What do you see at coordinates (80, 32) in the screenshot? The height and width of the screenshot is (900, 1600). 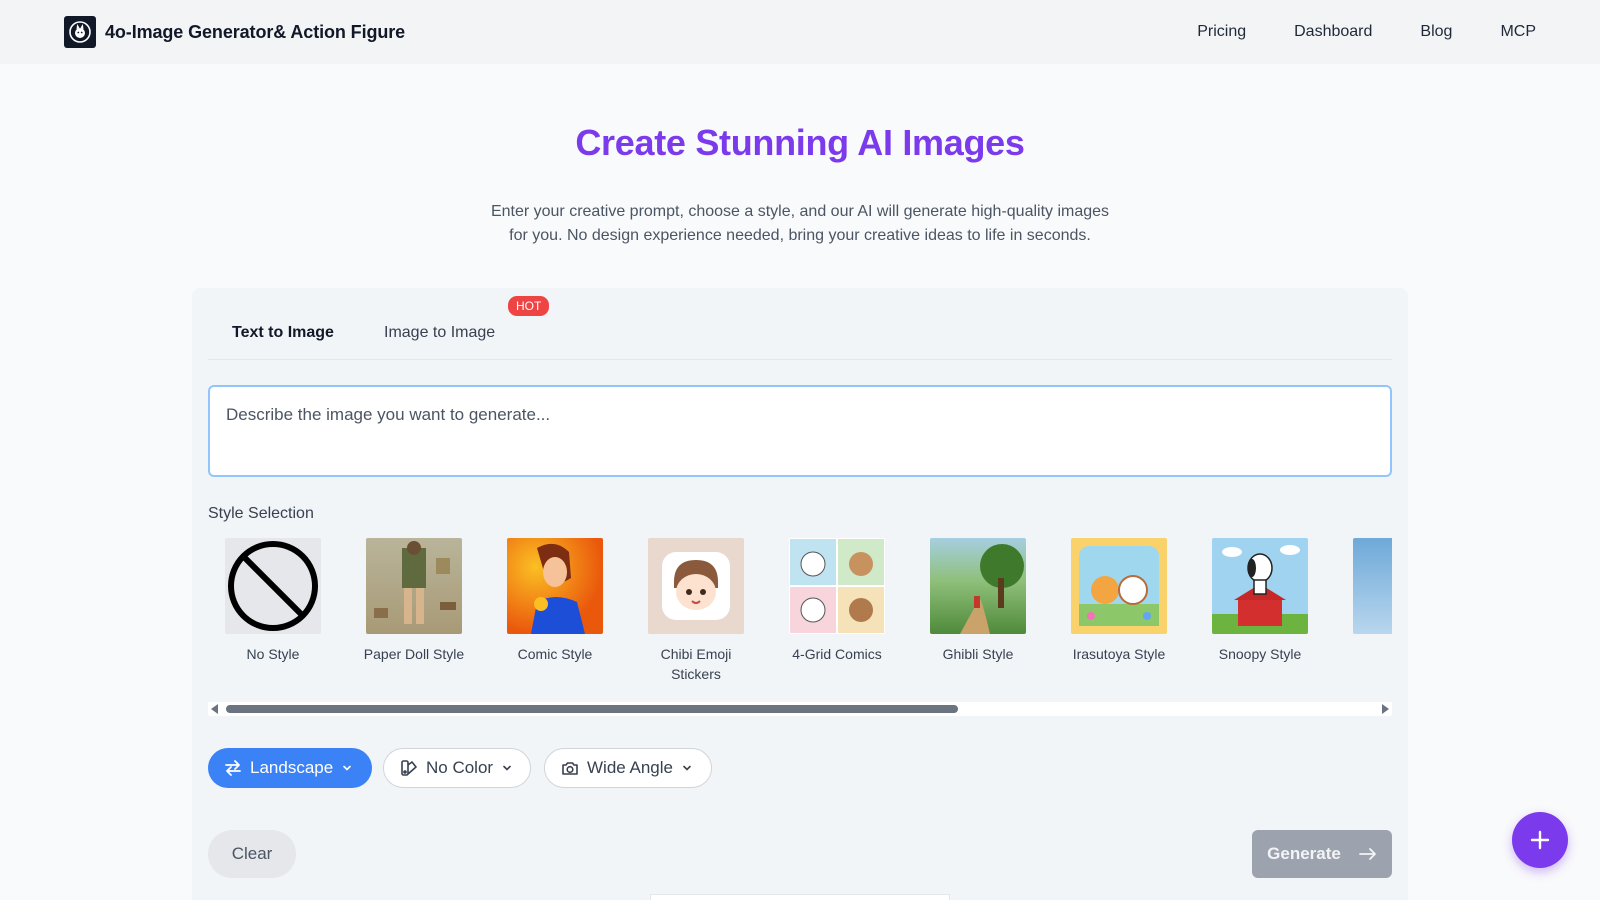 I see `logo-icon` at bounding box center [80, 32].